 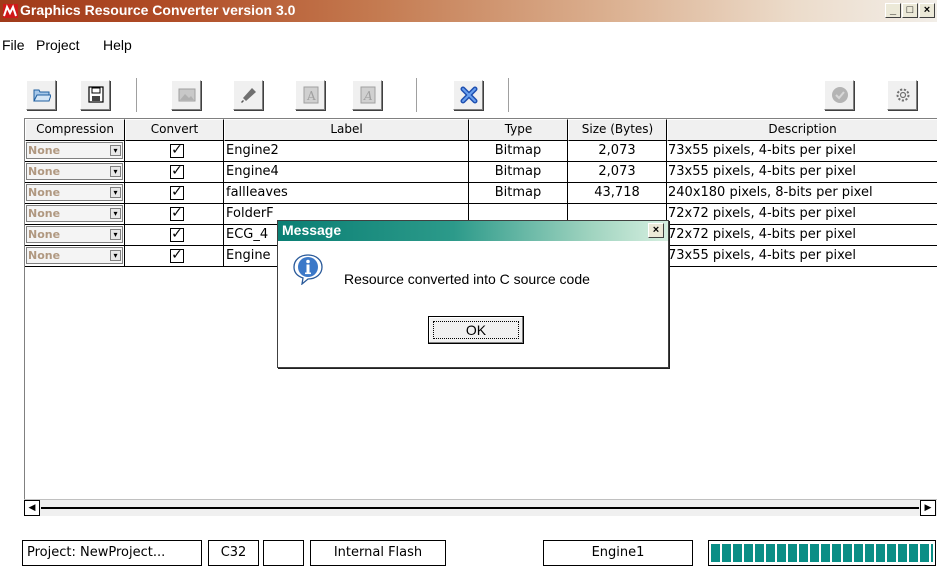 What do you see at coordinates (346, 172) in the screenshot?
I see `label-cell: Engine4` at bounding box center [346, 172].